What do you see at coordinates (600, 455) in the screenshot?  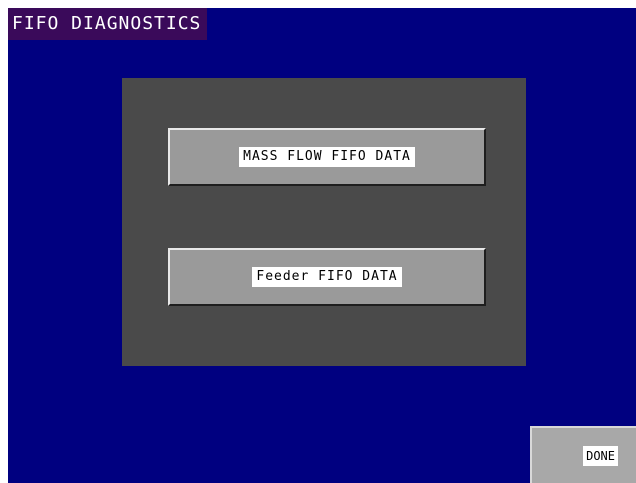 I see `done-label: DONE` at bounding box center [600, 455].